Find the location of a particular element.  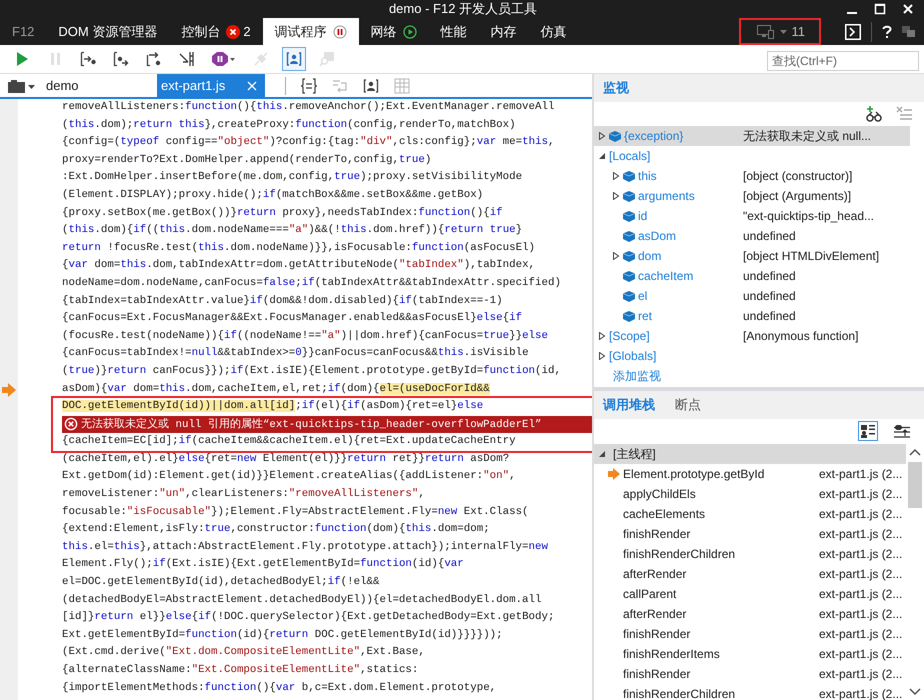

braces-icon is located at coordinates (309, 86).